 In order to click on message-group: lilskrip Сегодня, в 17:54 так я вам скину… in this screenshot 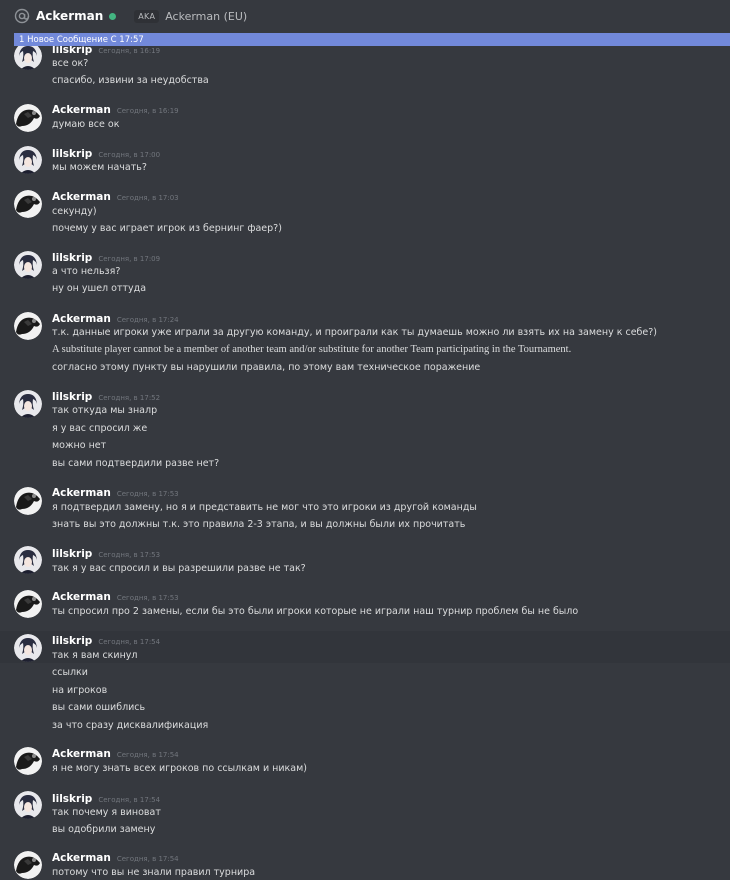, I will do `click(365, 685)`.